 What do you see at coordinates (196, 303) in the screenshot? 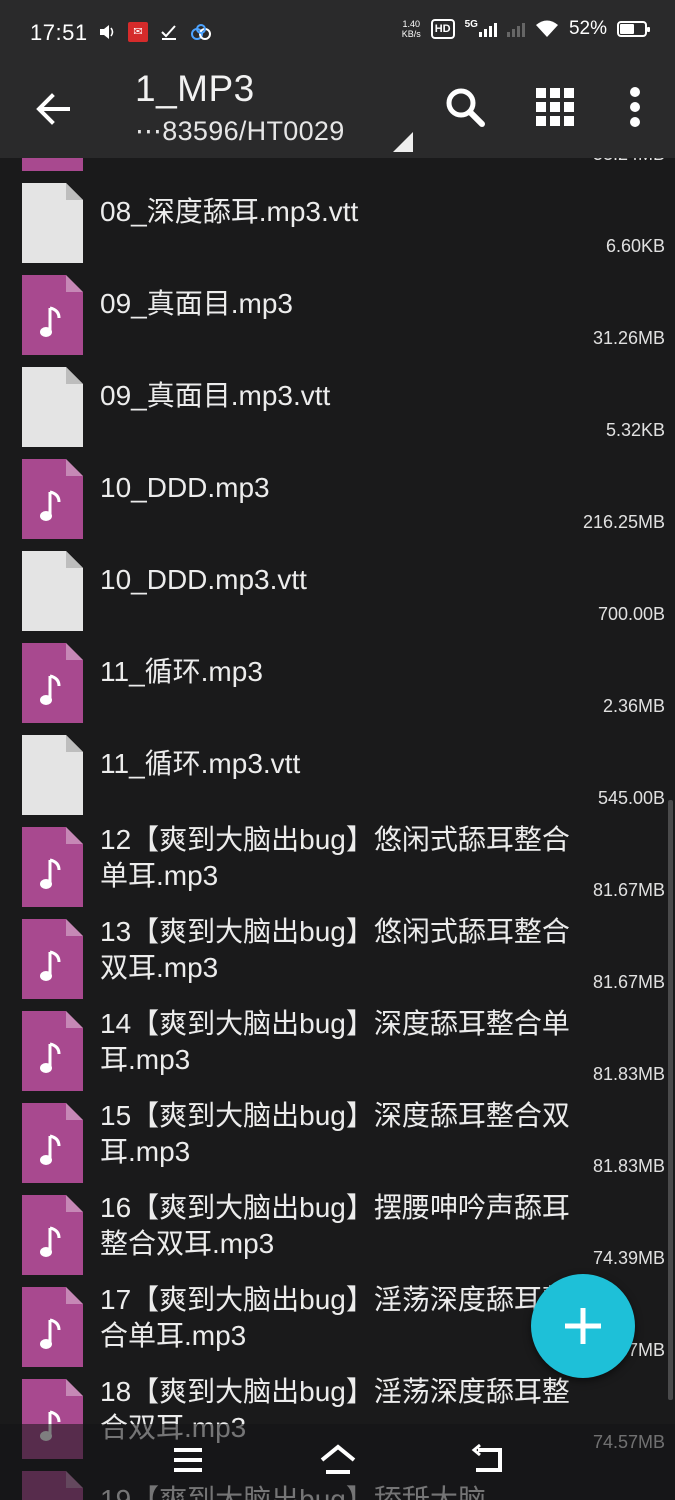
I see `file-name: 09_真面目.mp3` at bounding box center [196, 303].